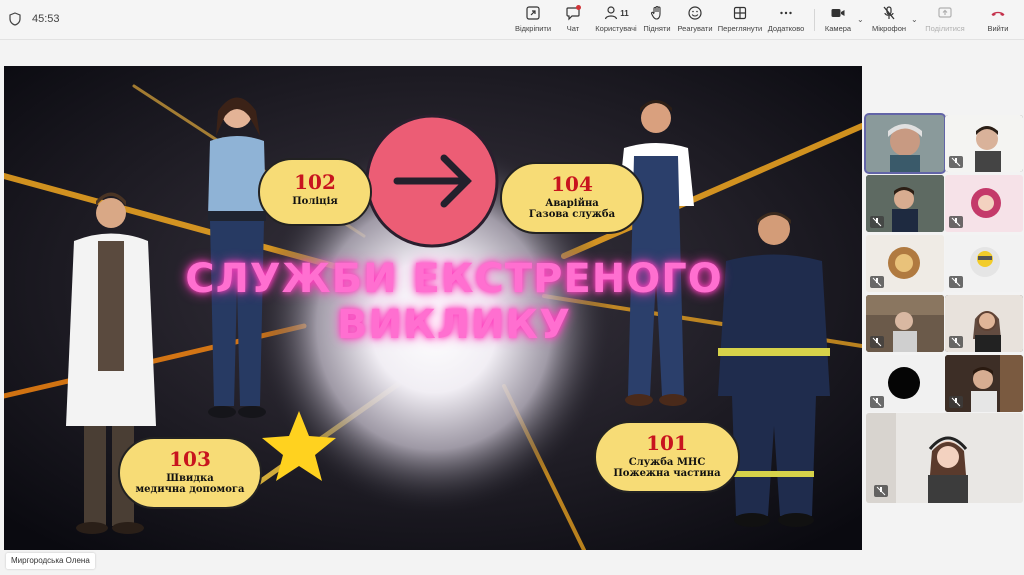  Describe the element at coordinates (616, 28) in the screenshot. I see `people-label: Користувачі` at that location.